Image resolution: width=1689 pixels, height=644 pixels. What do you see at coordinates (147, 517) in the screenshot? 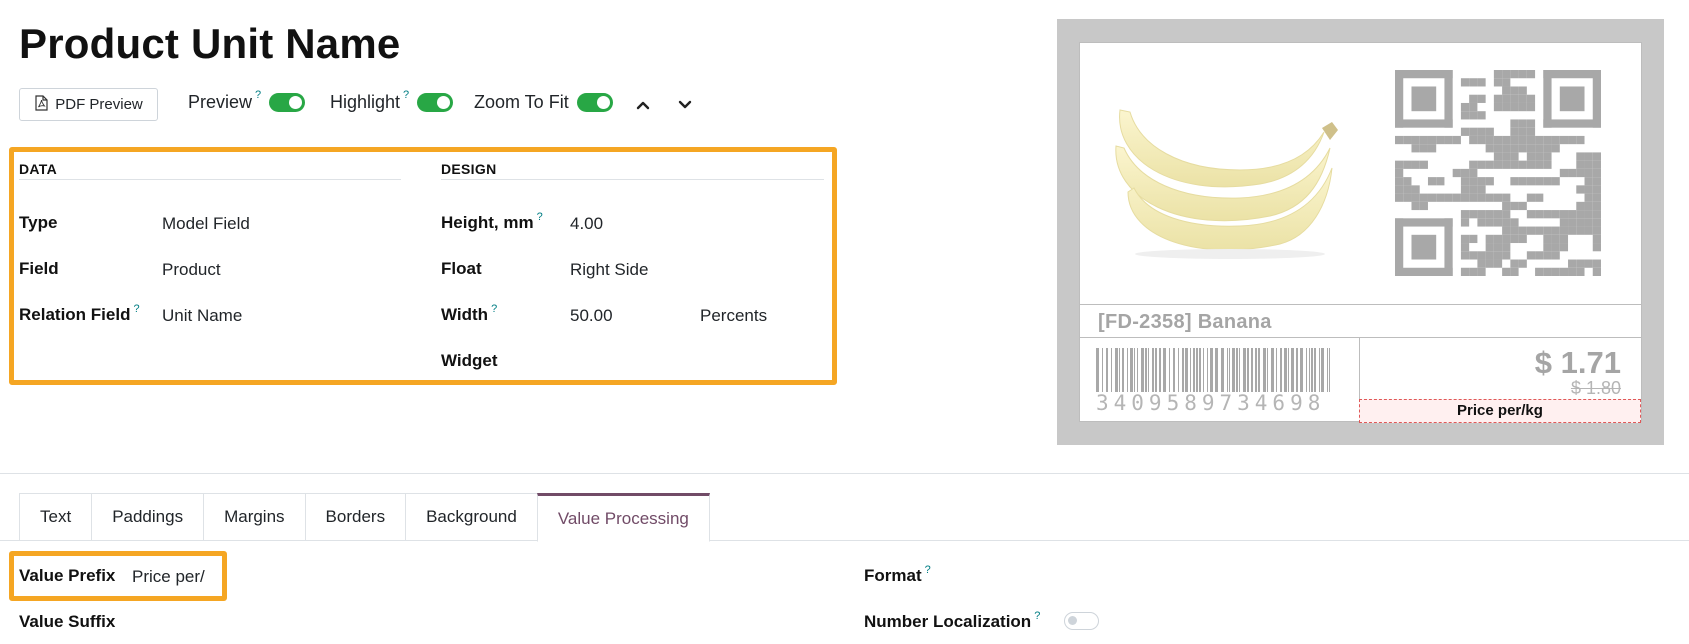
I see `tab-paddings: Paddings` at bounding box center [147, 517].